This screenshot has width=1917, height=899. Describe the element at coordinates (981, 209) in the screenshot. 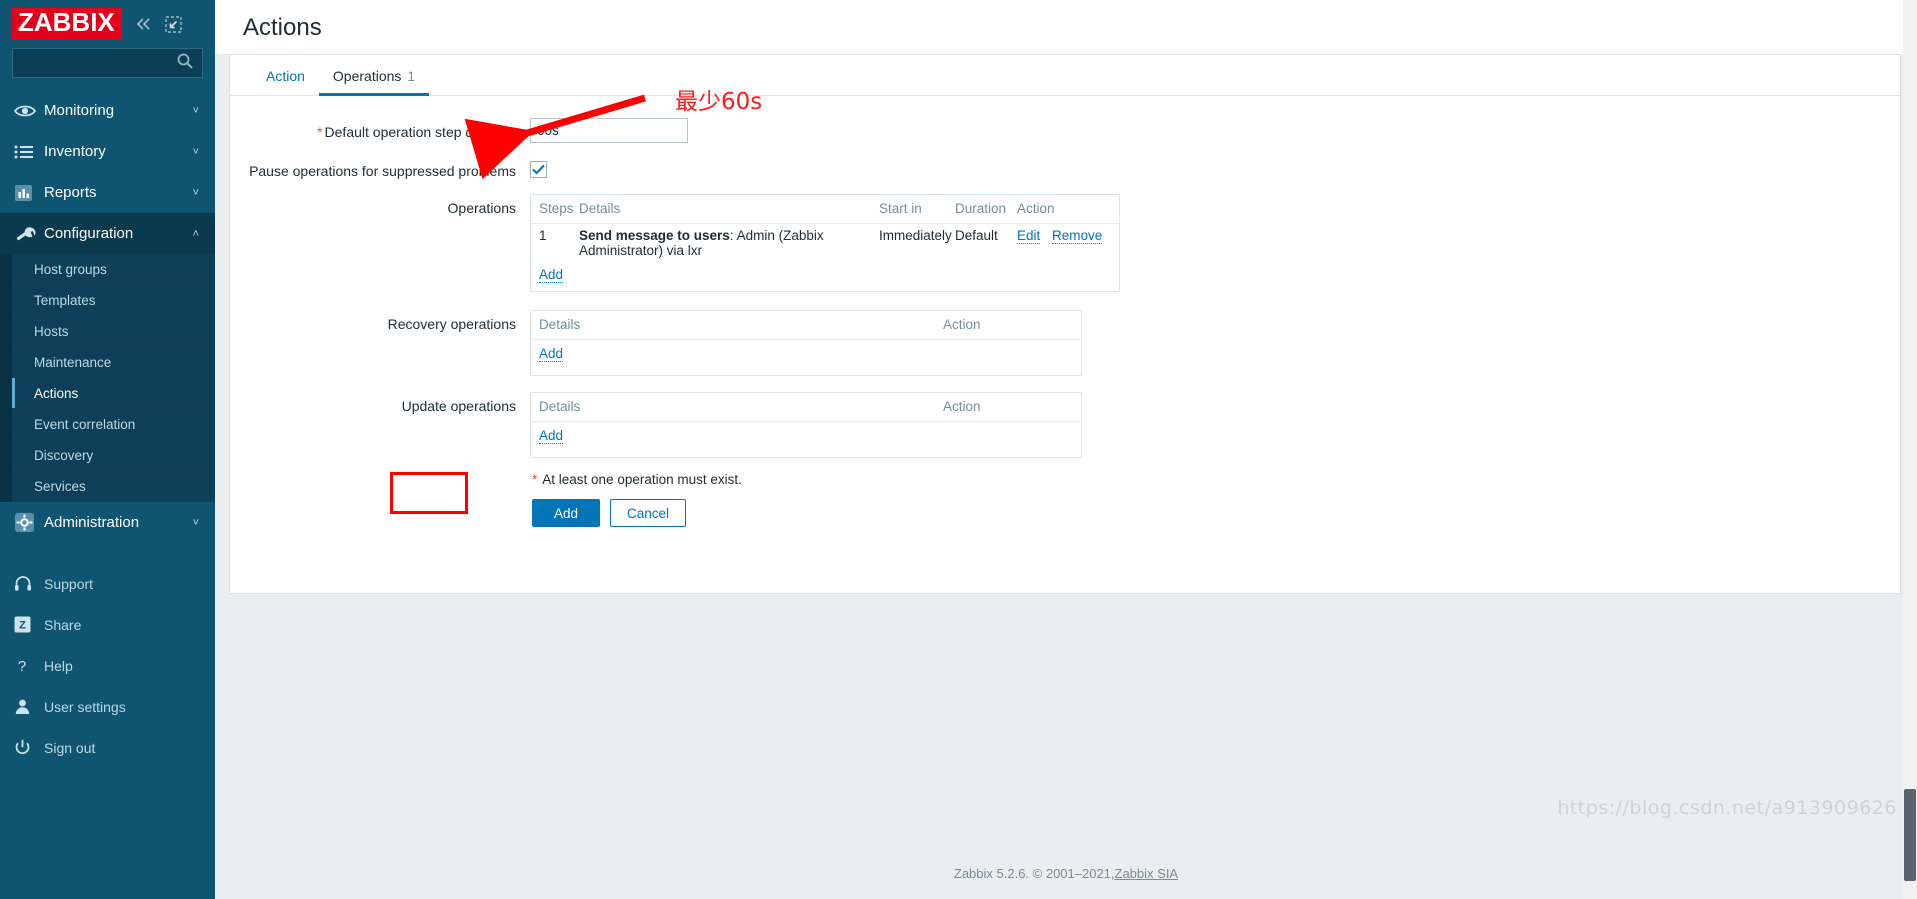

I see `column-header-duration: Duration` at that location.